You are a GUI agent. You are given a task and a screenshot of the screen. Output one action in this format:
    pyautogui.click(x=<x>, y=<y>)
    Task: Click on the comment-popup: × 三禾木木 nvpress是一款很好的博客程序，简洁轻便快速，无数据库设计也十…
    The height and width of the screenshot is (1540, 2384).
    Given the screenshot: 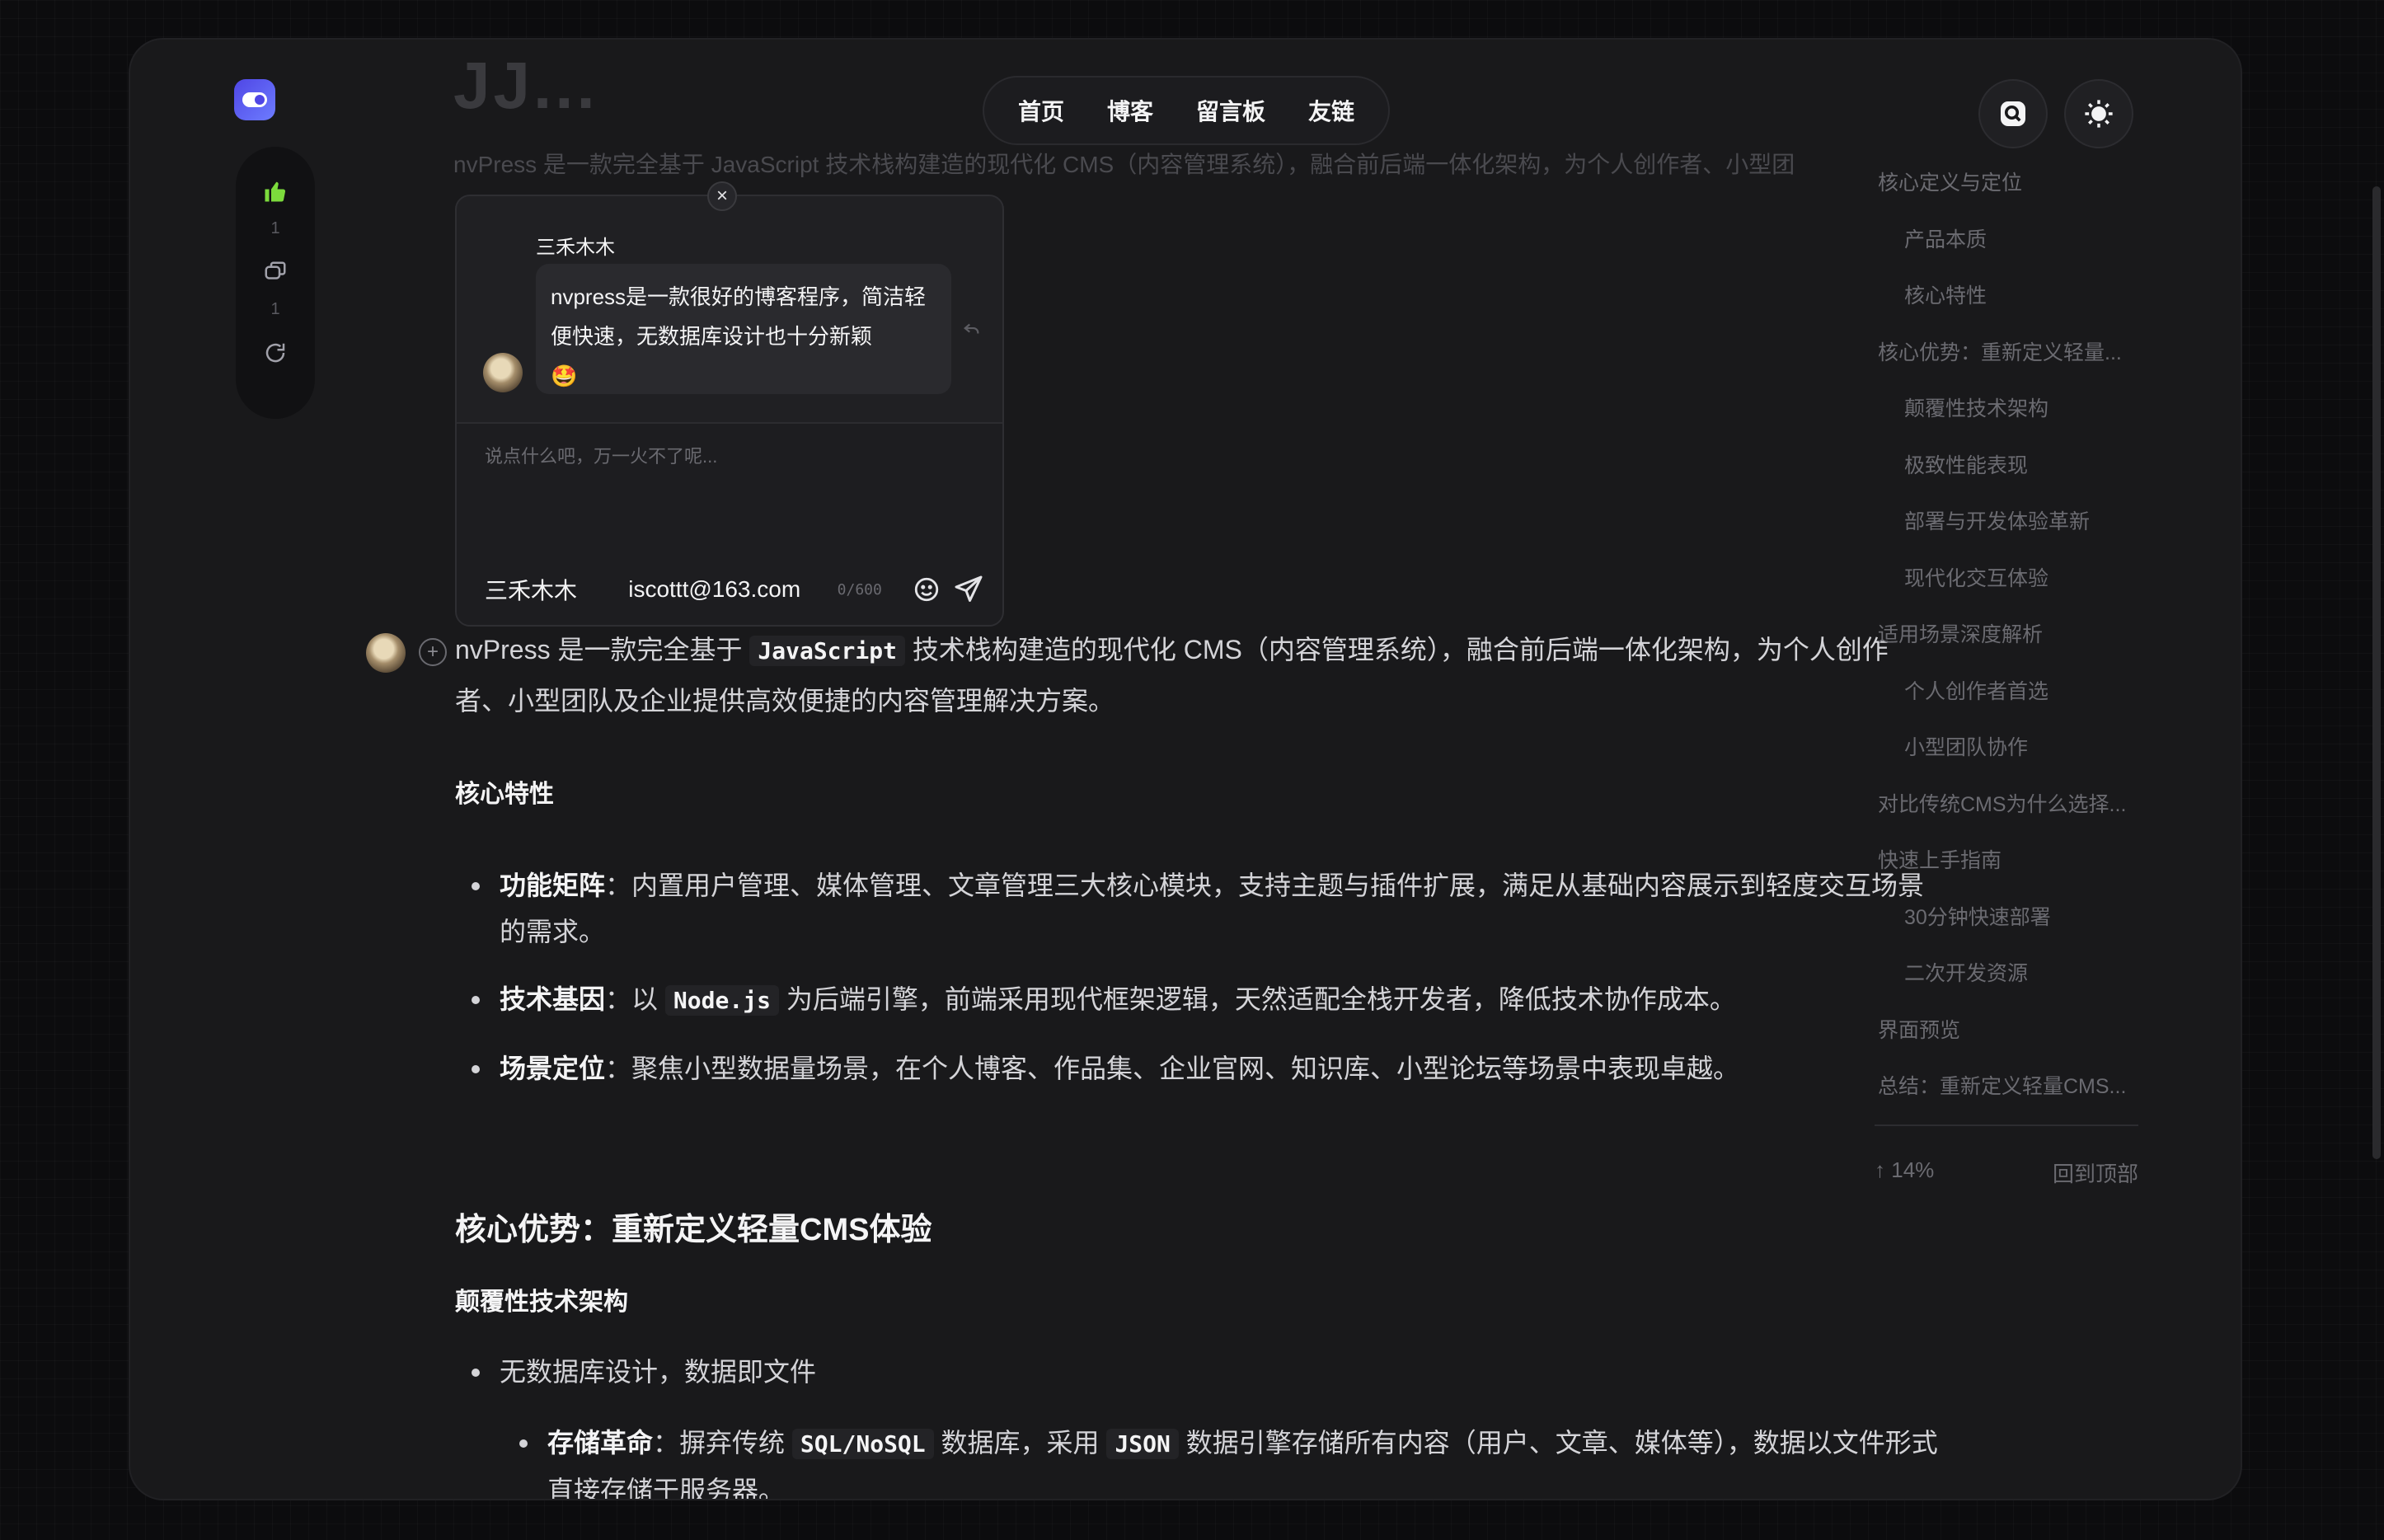 What is the action you would take?
    pyautogui.click(x=730, y=404)
    